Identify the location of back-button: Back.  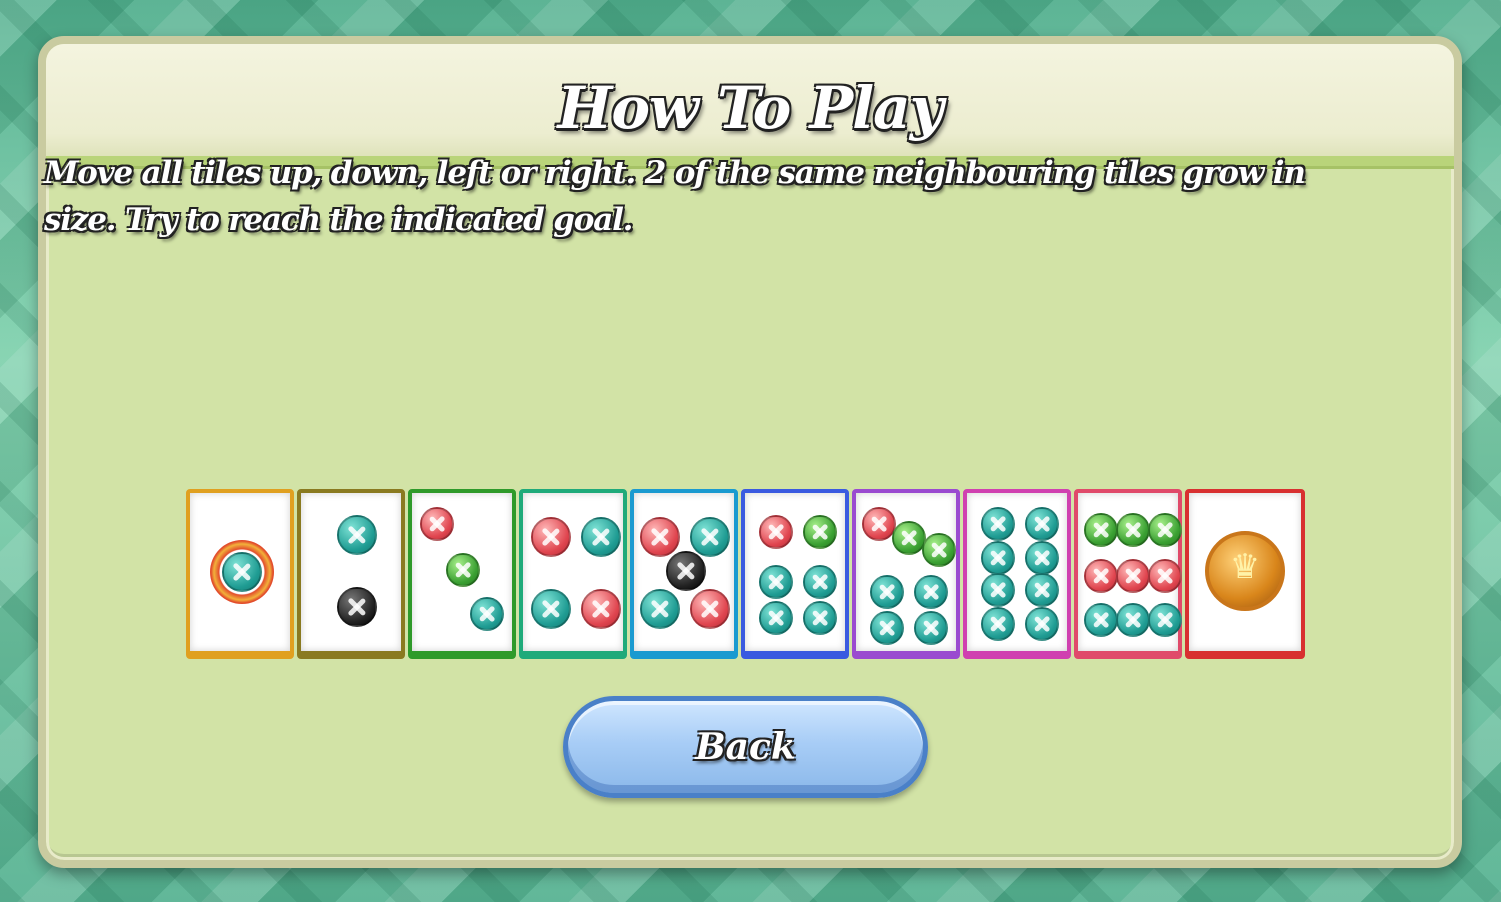
(745, 747).